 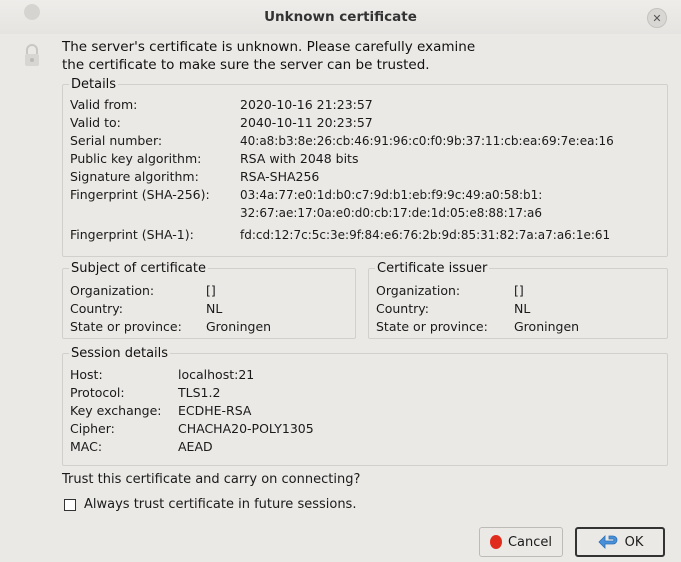 What do you see at coordinates (522, 308) in the screenshot?
I see `issuer-country-value: NL` at bounding box center [522, 308].